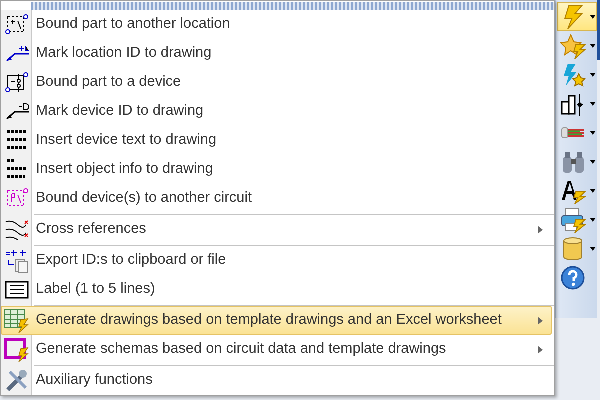 The image size is (600, 400). Describe the element at coordinates (276, 140) in the screenshot. I see `menu-item: Insert device text to drawing` at that location.